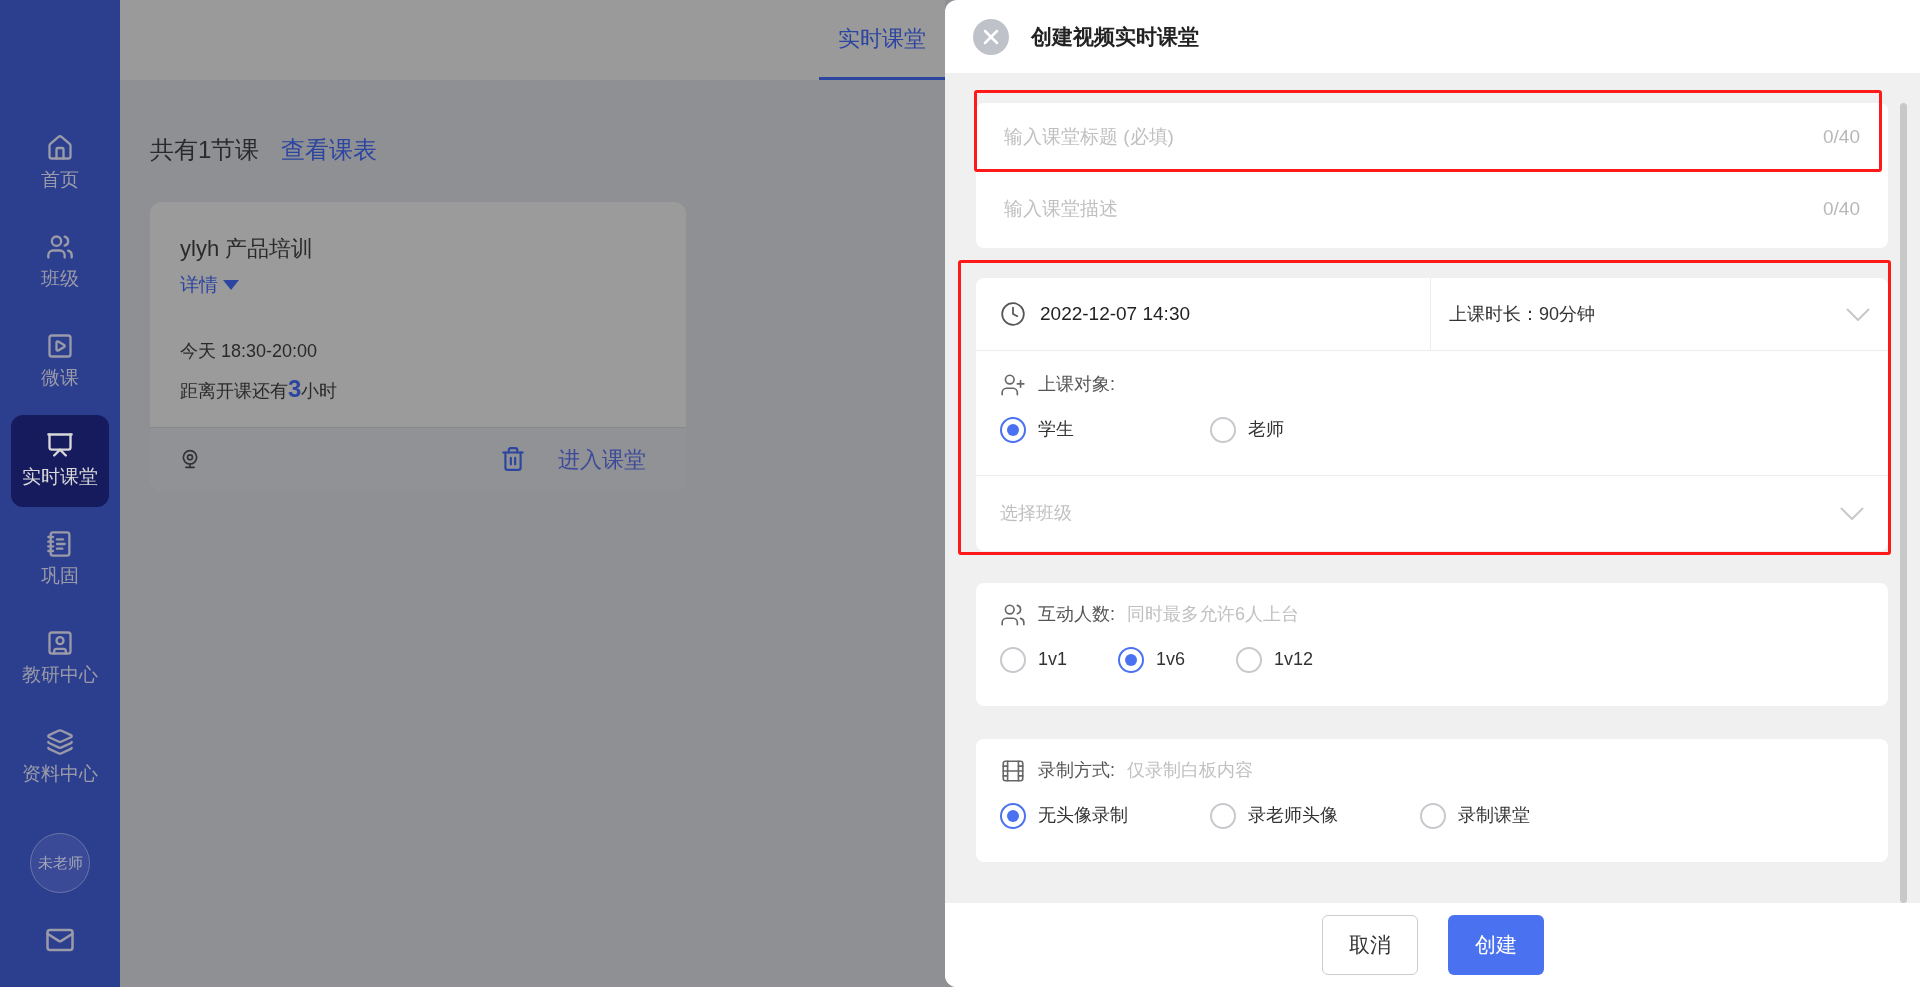  Describe the element at coordinates (259, 388) in the screenshot. I see `countdown-text: 距离开课还有3小时` at that location.